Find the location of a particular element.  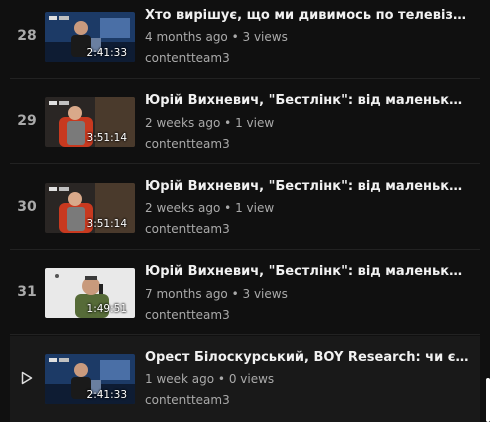

playlist-item-index: 31 is located at coordinates (27, 292).